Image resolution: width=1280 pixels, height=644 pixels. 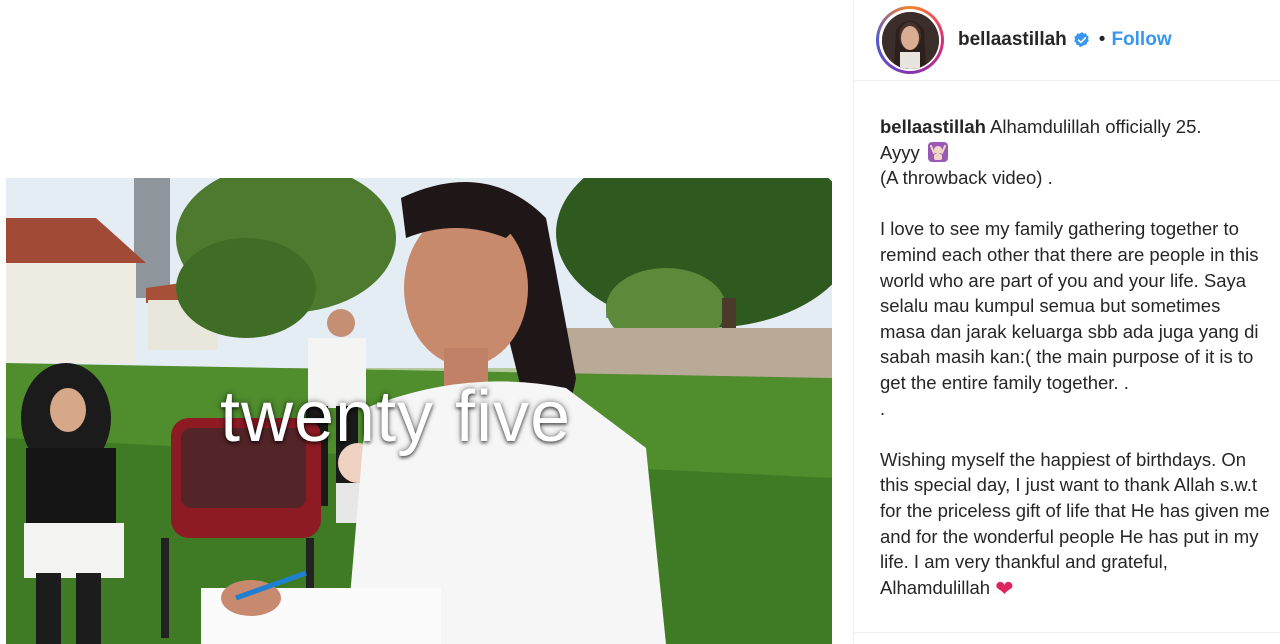 I want to click on story-ring, so click(x=910, y=40).